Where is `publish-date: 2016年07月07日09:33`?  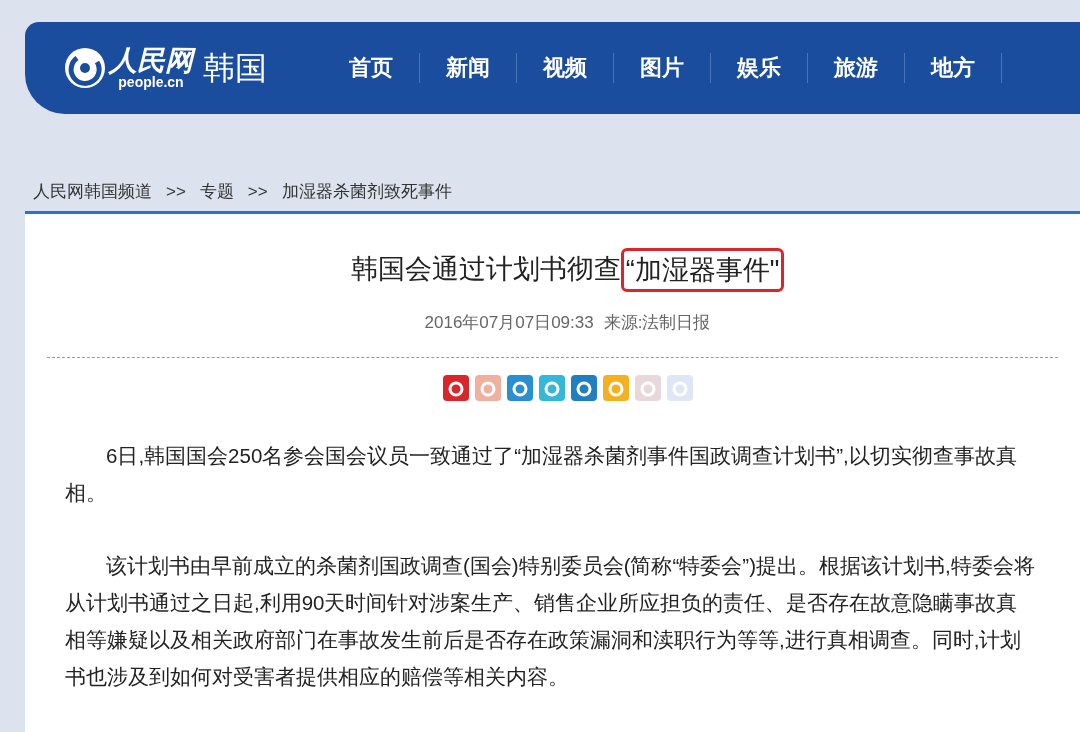 publish-date: 2016年07月07日09:33 is located at coordinates (509, 322).